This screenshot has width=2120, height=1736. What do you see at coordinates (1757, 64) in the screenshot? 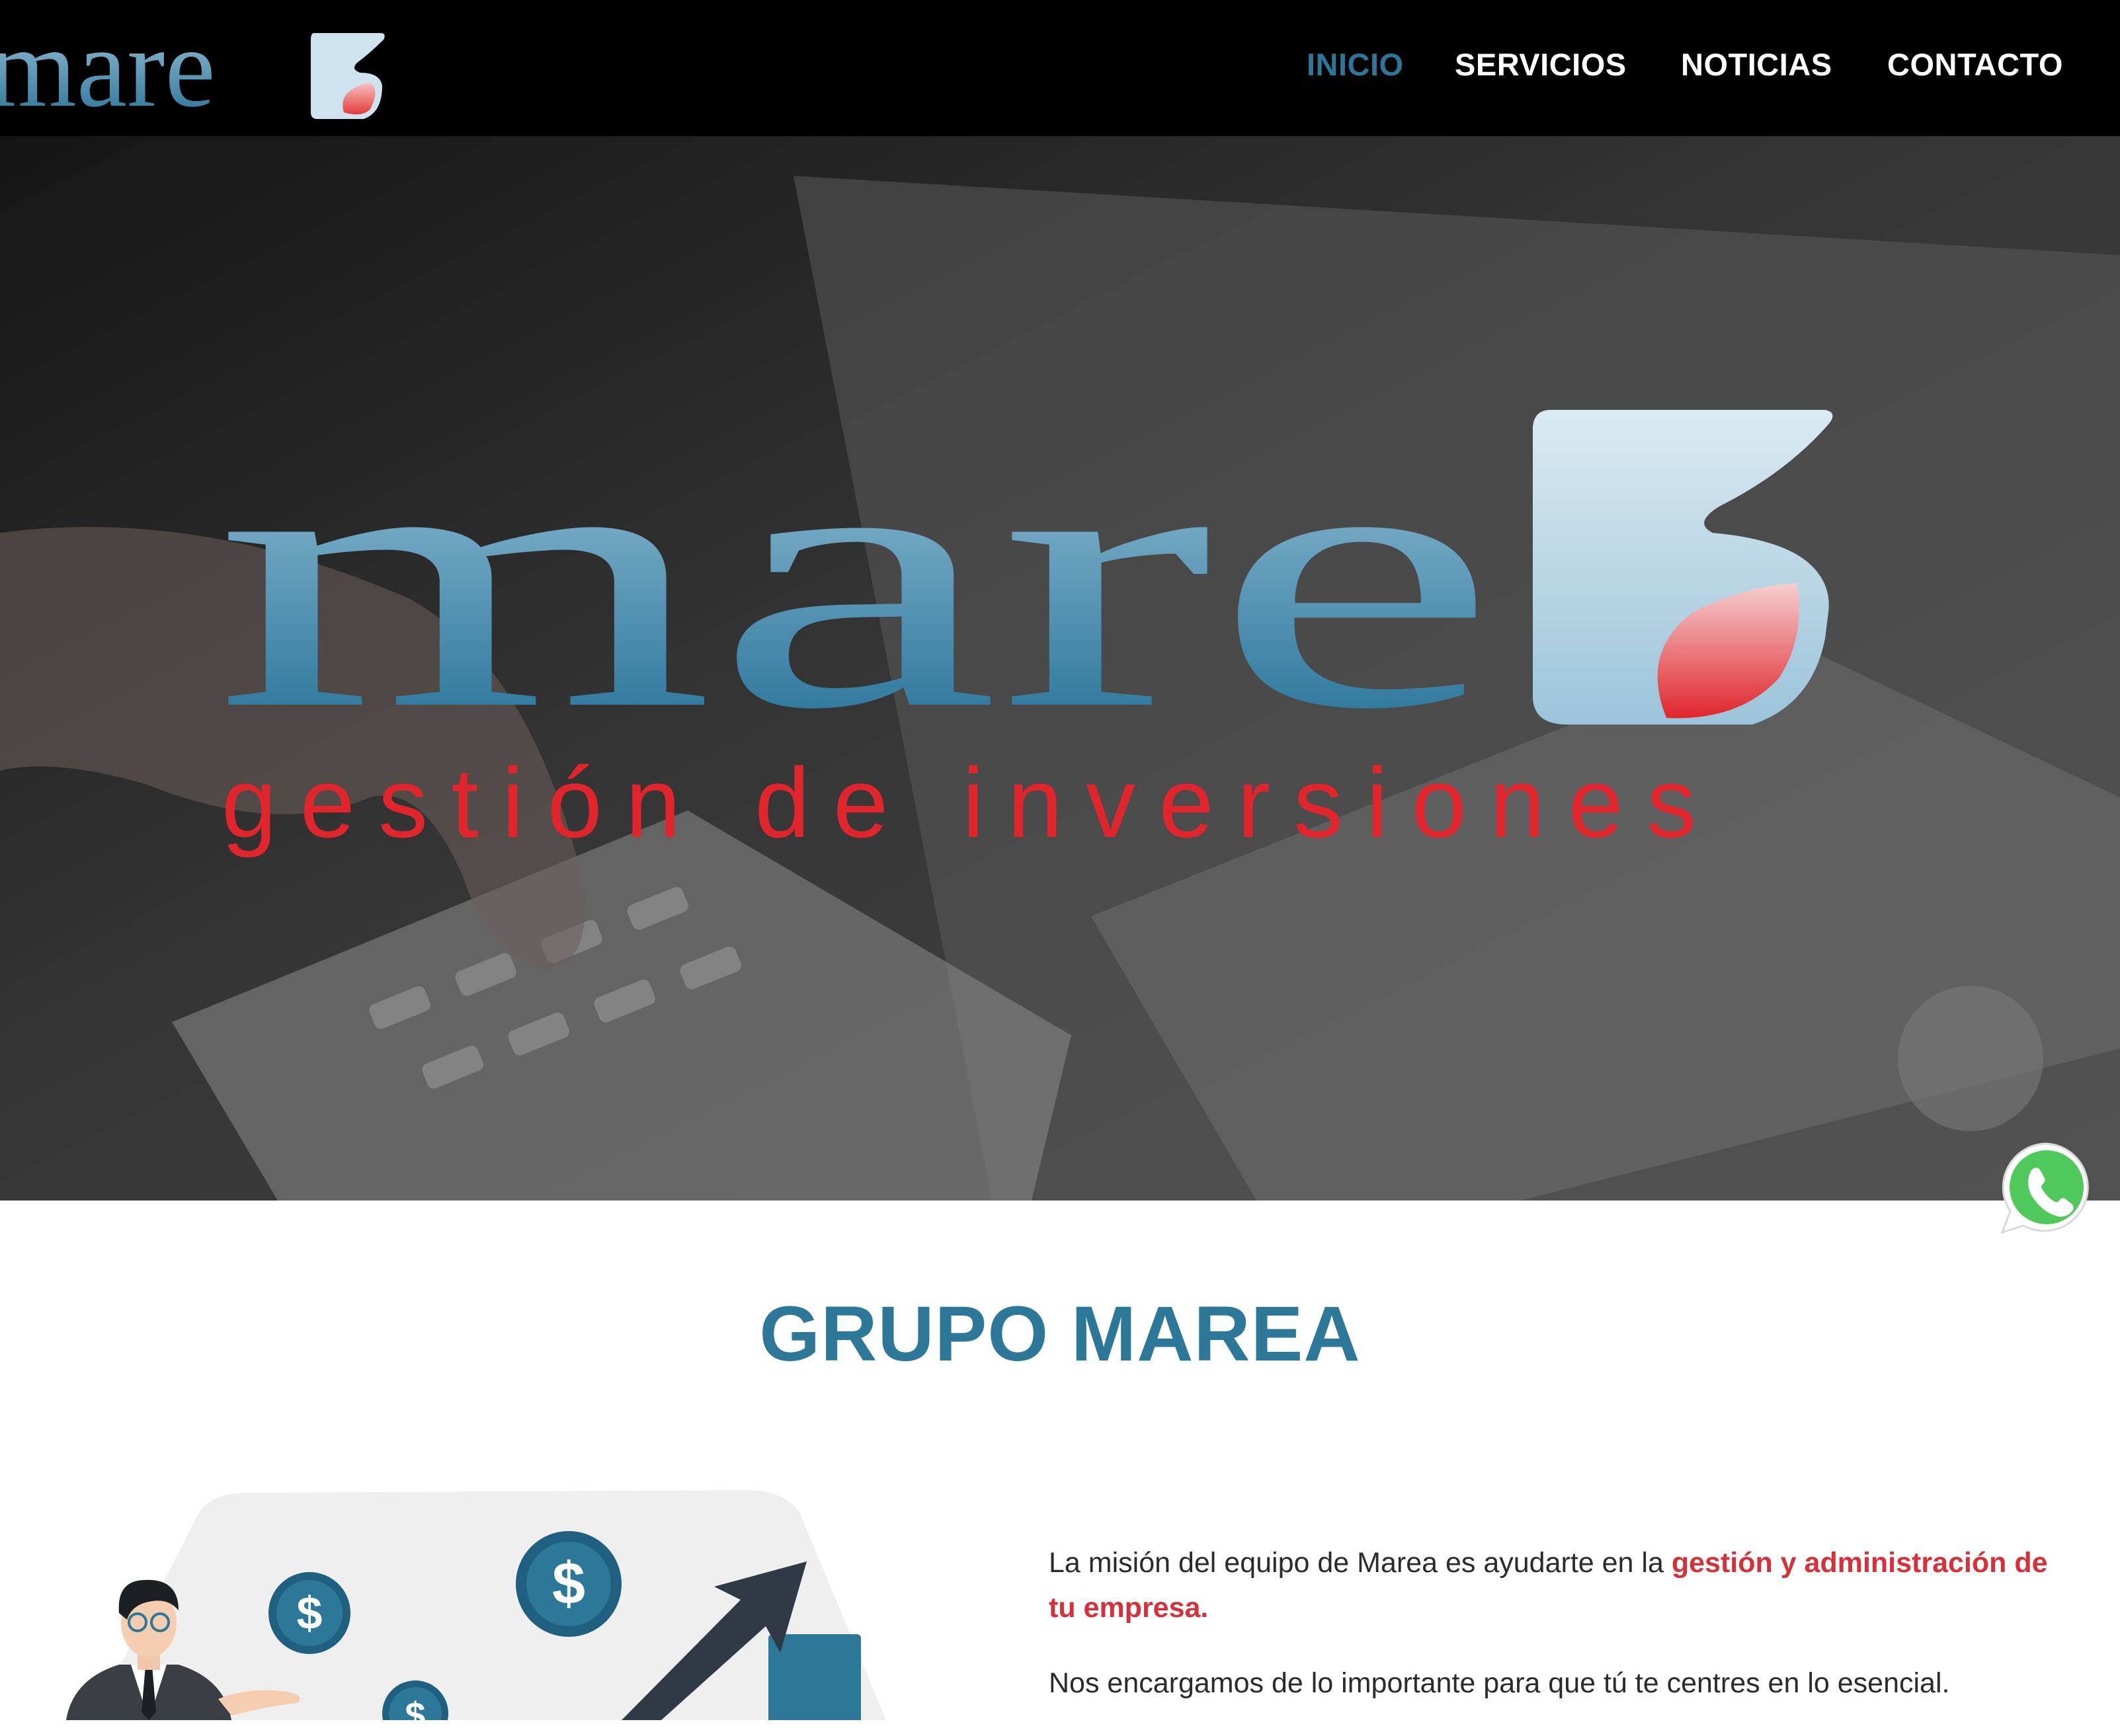
I see `nav-item-noticias: NOTICIAS` at bounding box center [1757, 64].